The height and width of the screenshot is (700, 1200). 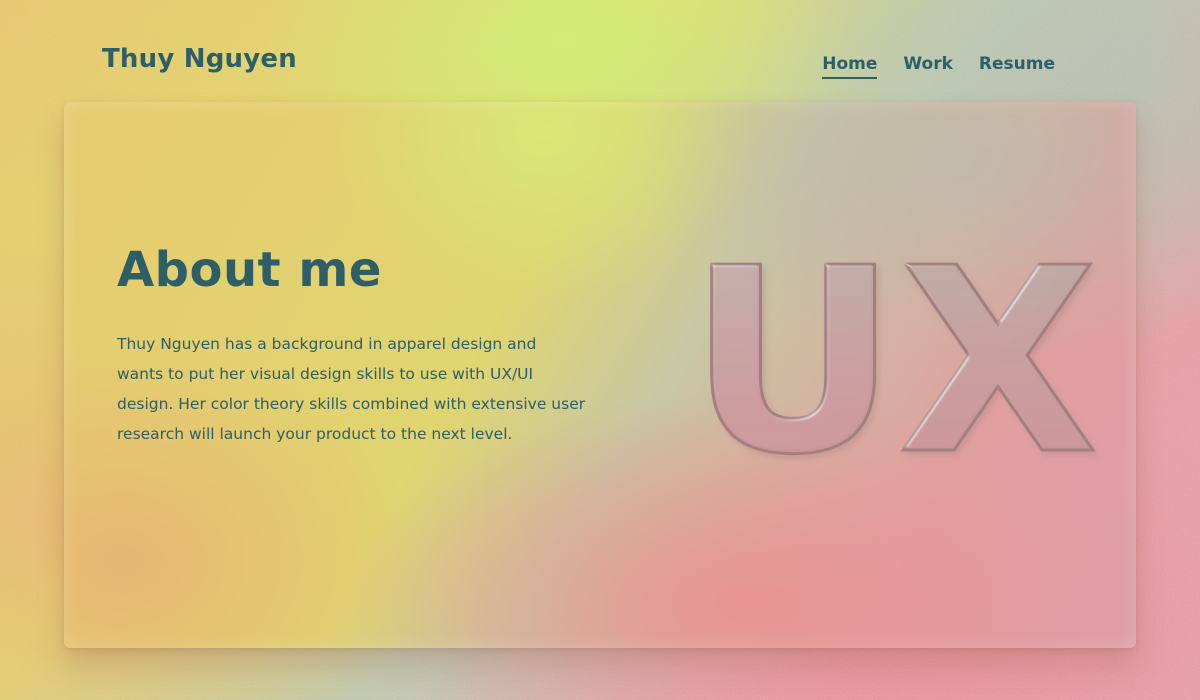 I want to click on about-title: About me, so click(x=249, y=270).